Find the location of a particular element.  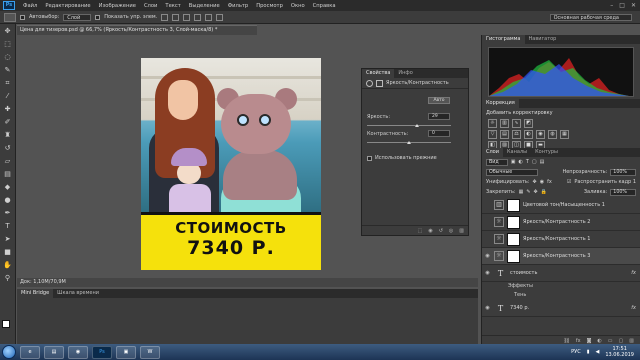

align-right-icon is located at coordinates (220, 17).